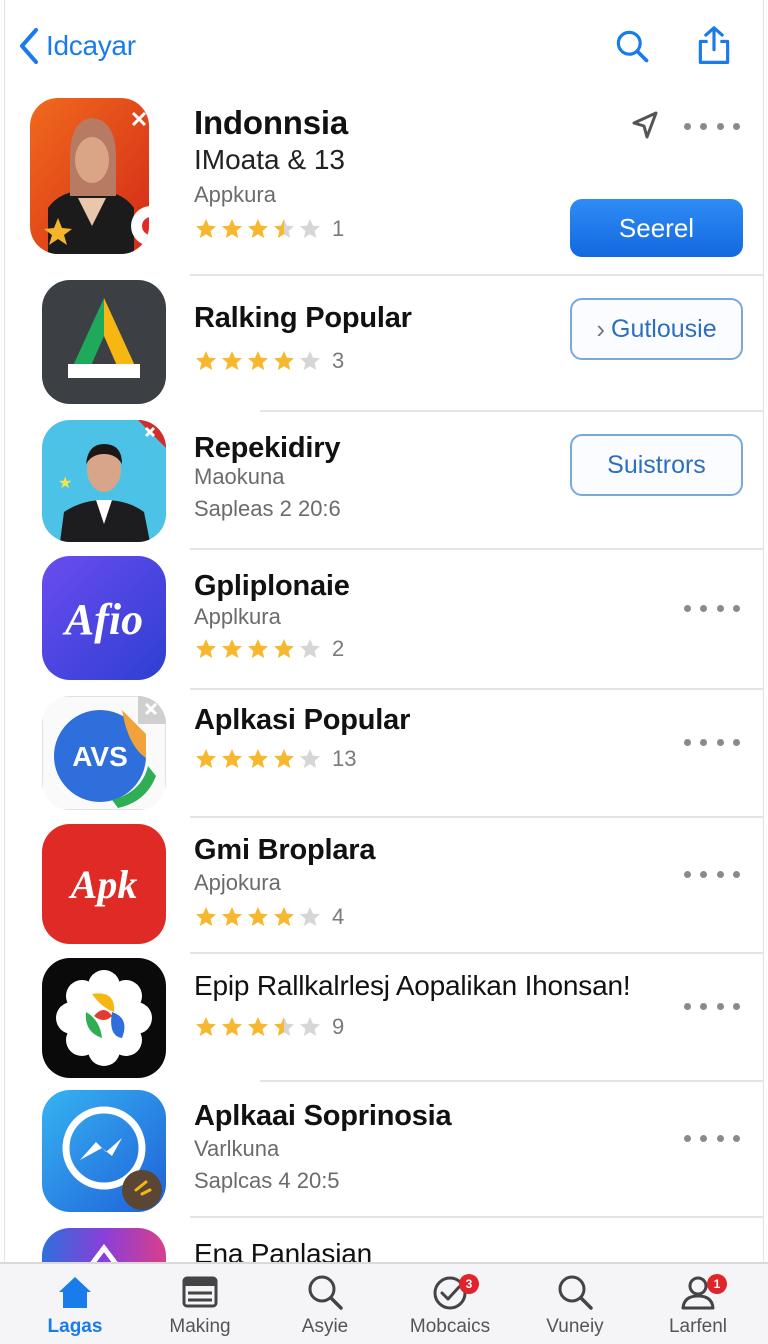  Describe the element at coordinates (323, 1116) in the screenshot. I see `app-title: Aplkaai Soprinosia` at that location.